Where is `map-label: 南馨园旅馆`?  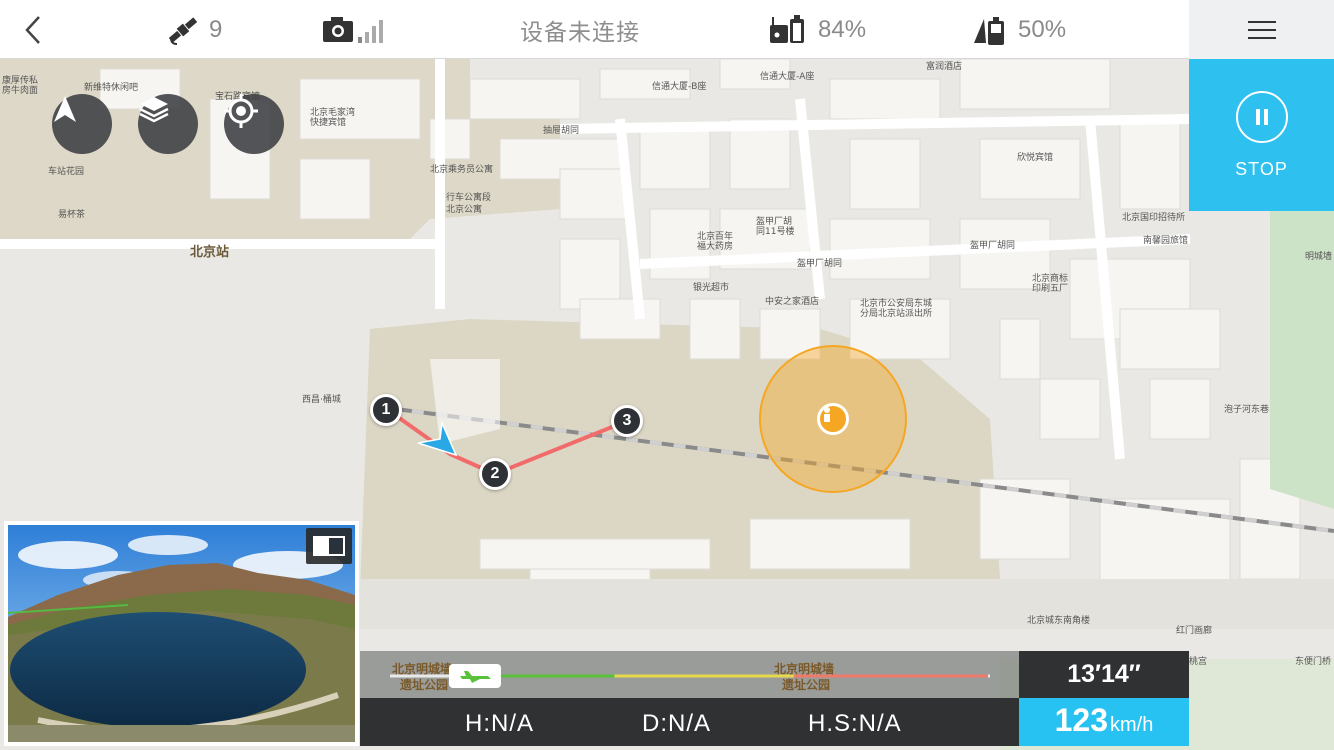
map-label: 南馨园旅馆 is located at coordinates (1166, 241).